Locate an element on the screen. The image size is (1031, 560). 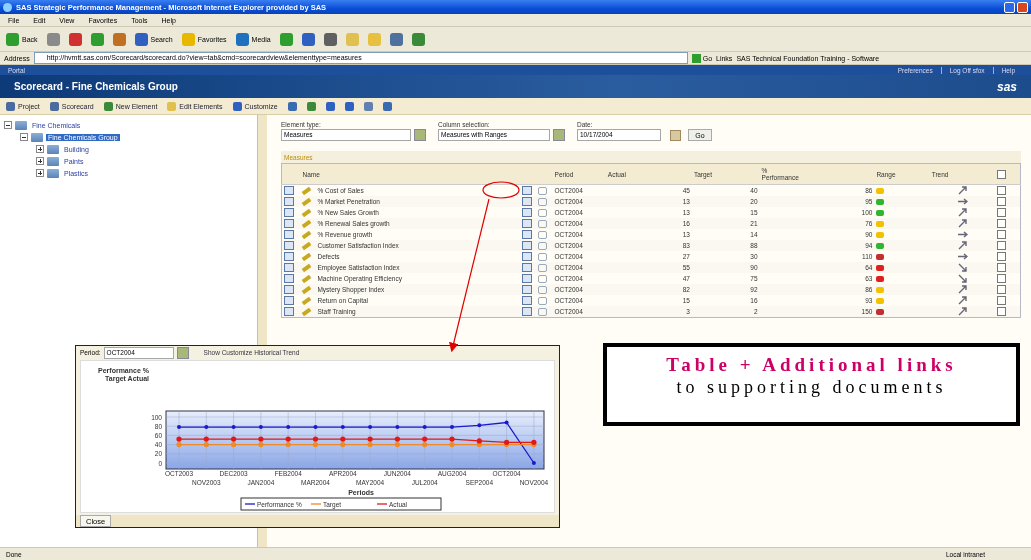
close-button is located at coordinates (1022, 7).